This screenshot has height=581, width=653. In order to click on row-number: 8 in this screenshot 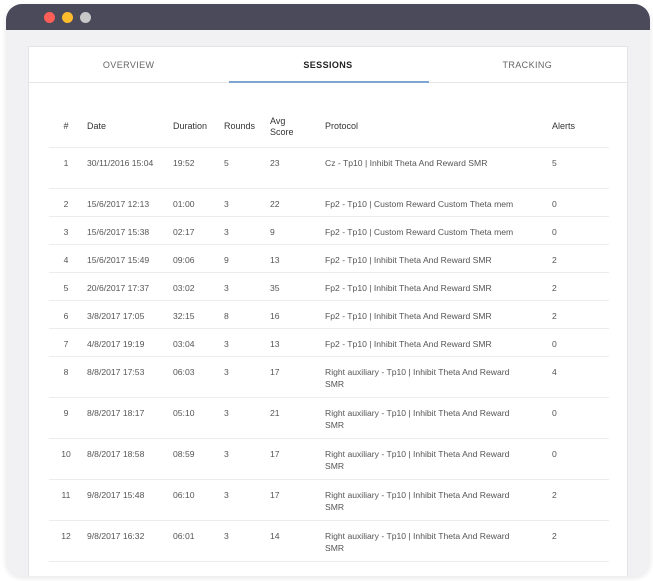, I will do `click(66, 377)`.